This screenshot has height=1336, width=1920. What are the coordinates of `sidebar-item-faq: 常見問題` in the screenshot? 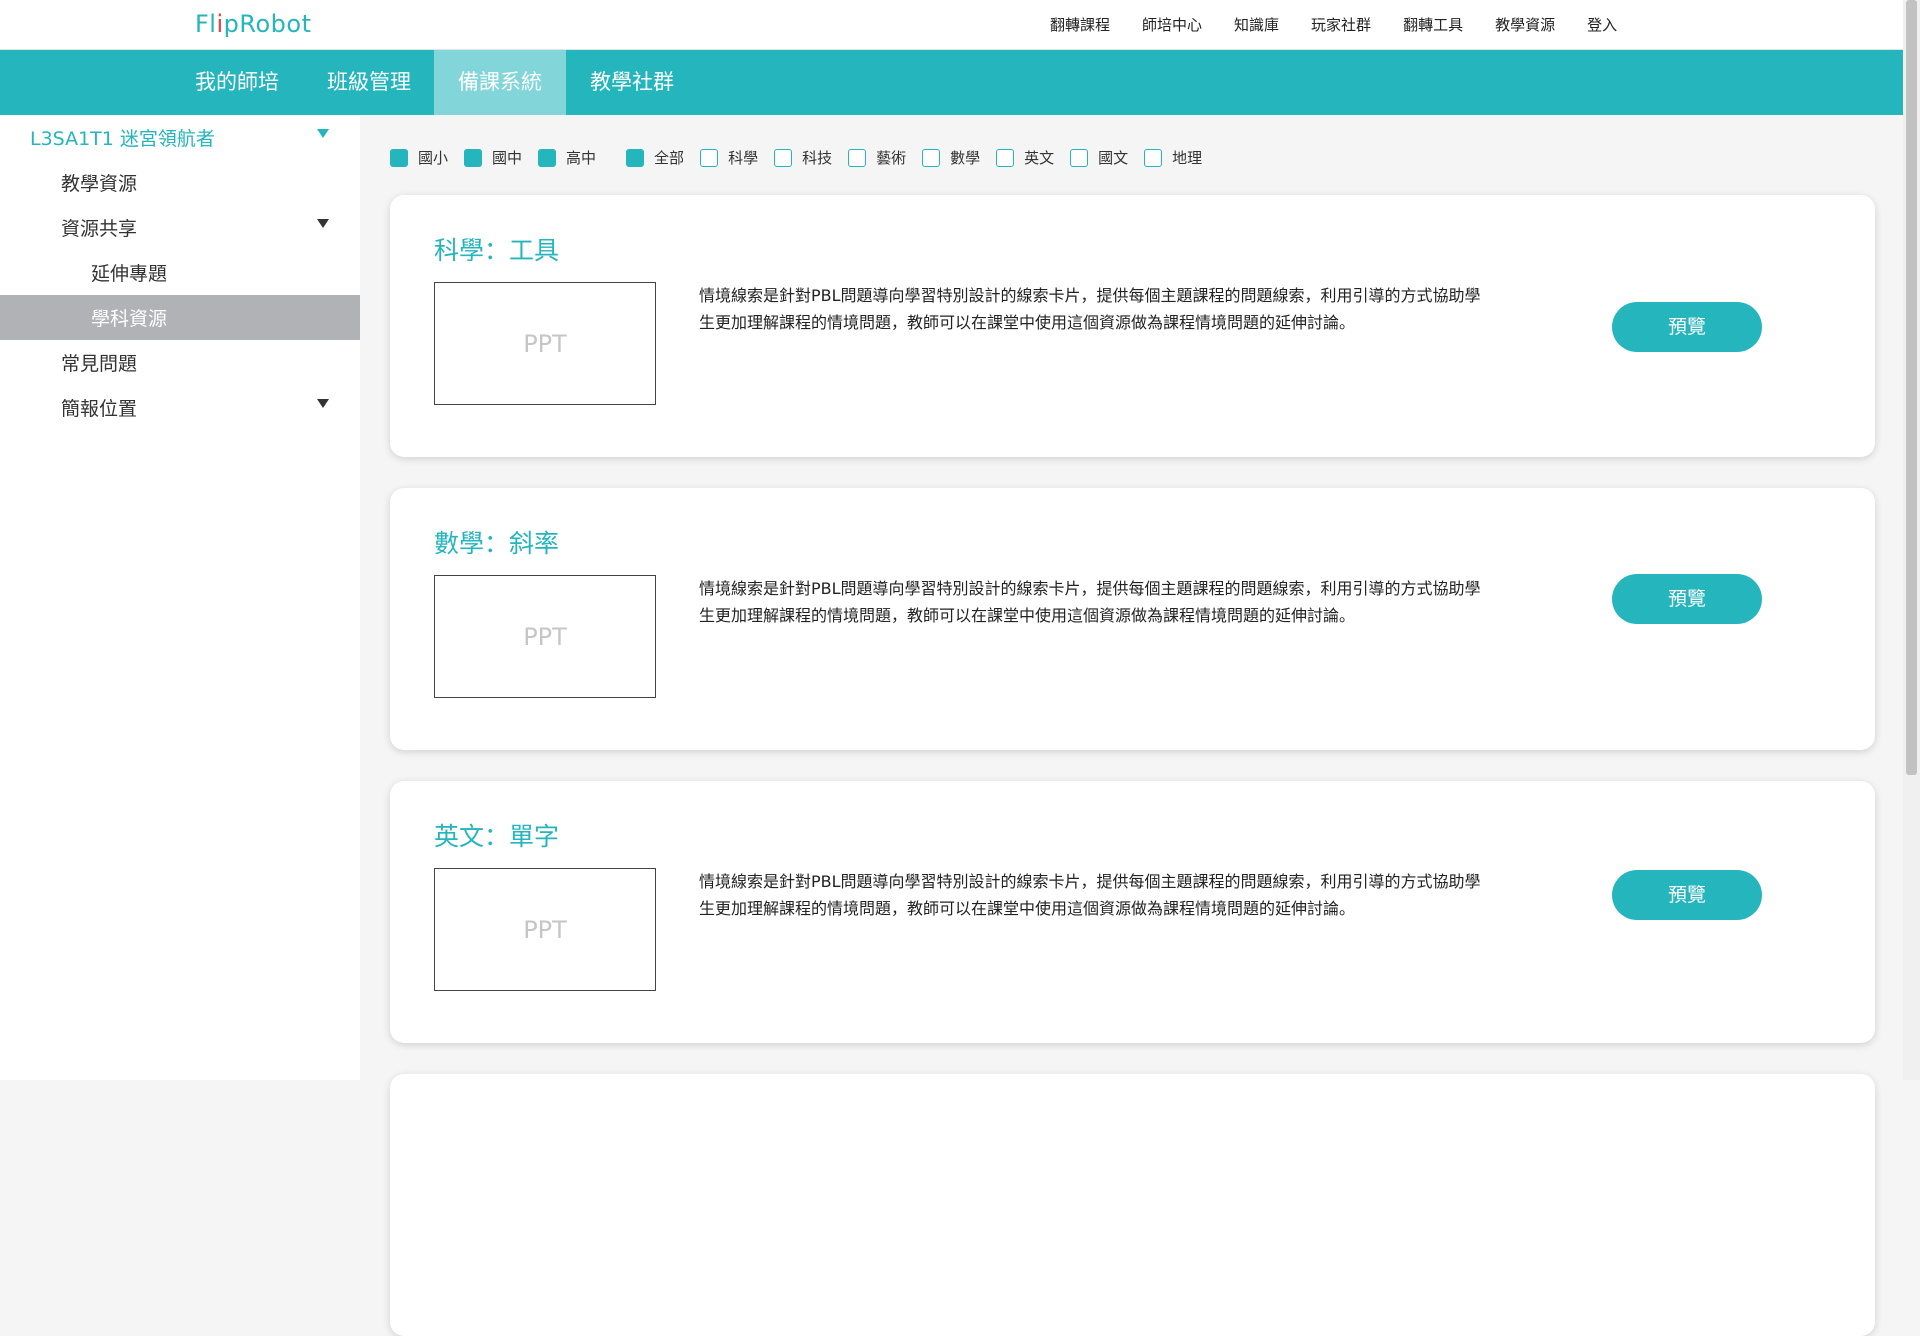 It's located at (180, 362).